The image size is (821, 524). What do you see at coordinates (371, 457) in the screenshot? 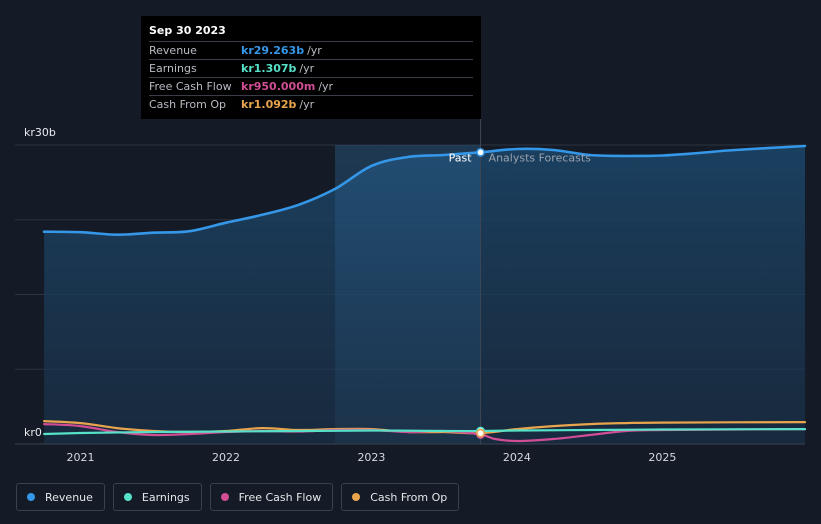
I see `x-tick-label: 2023` at bounding box center [371, 457].